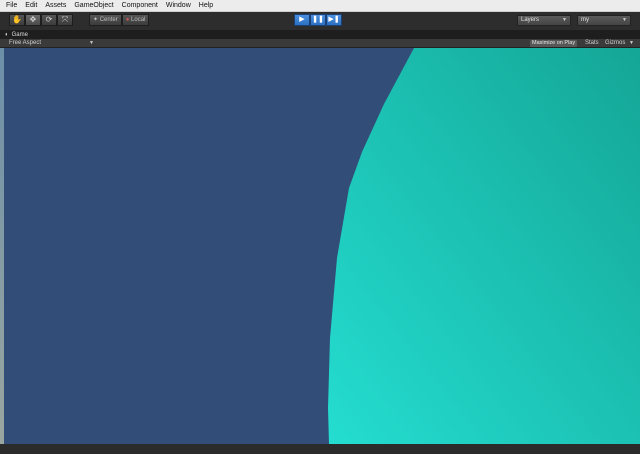  I want to click on menu-assets: Assets, so click(55, 6).